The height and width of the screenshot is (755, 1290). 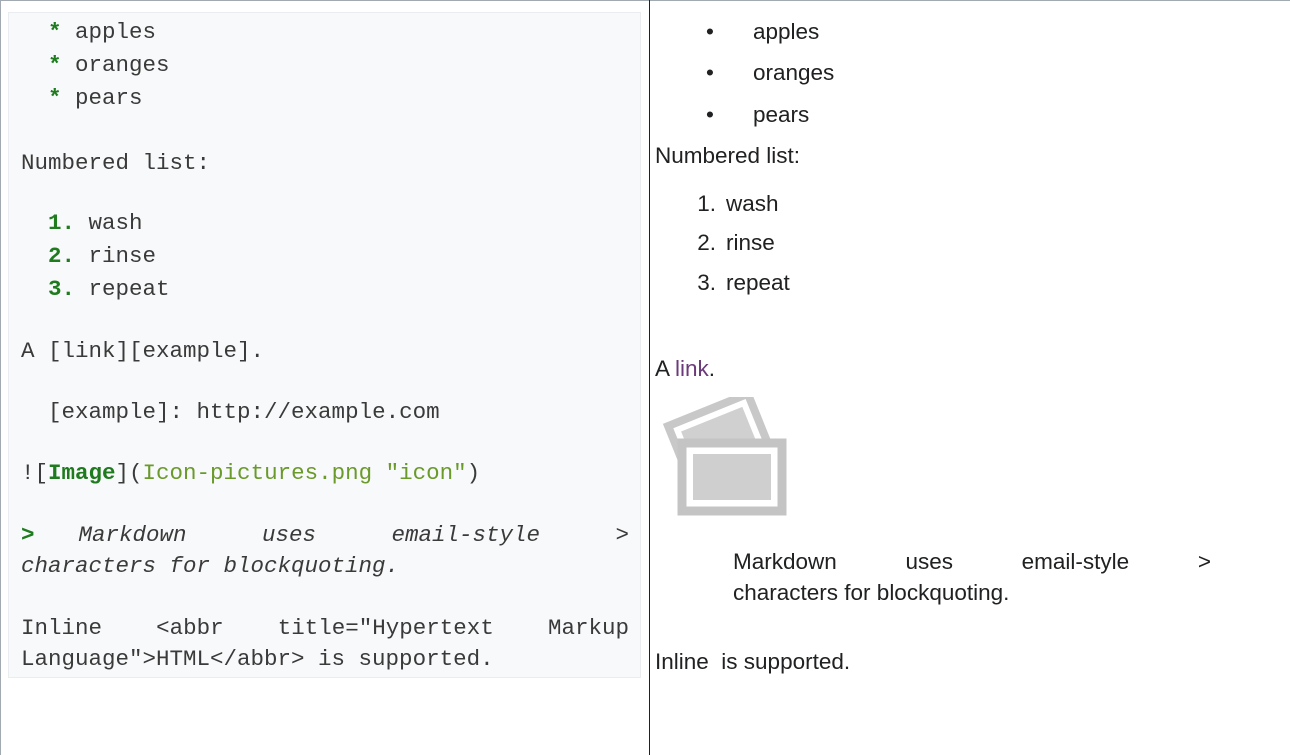 What do you see at coordinates (143, 351) in the screenshot?
I see `source-link-line: A [link][example].` at bounding box center [143, 351].